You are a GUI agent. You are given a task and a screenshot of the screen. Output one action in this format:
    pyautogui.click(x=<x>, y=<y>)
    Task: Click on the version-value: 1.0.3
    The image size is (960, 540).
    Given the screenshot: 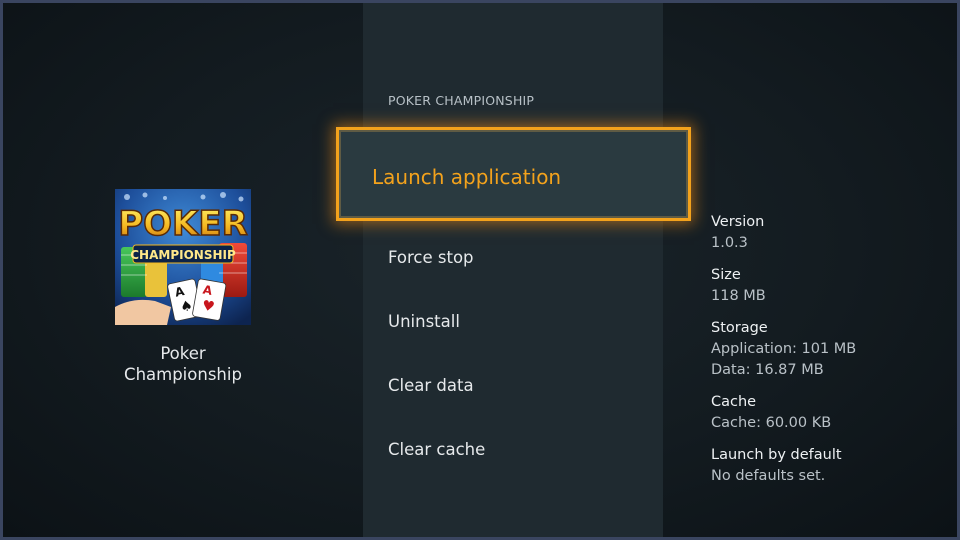 What is the action you would take?
    pyautogui.click(x=729, y=243)
    